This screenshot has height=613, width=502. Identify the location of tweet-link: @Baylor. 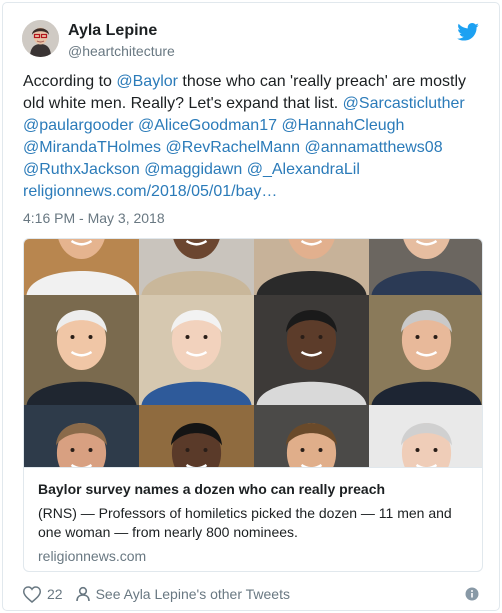
(147, 81).